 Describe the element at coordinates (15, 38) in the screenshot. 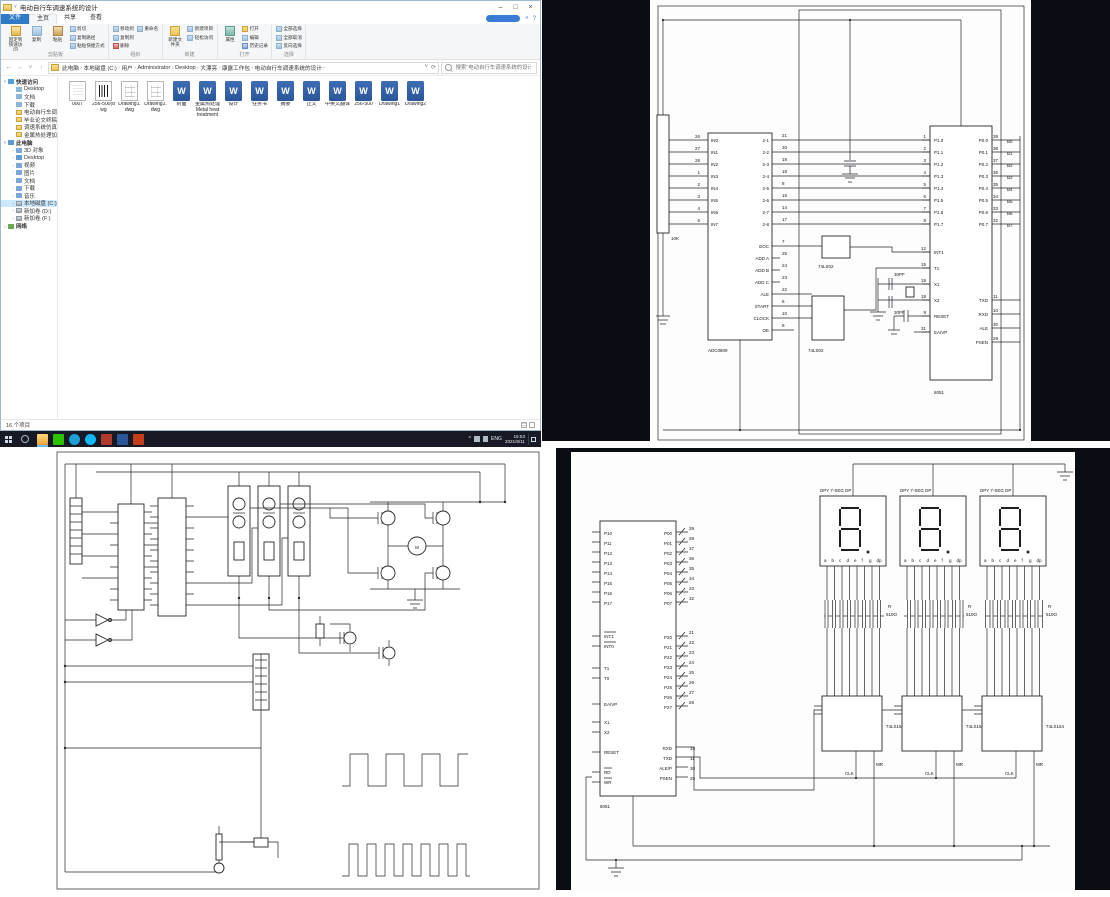

I see `ribbon-button: 固定到快速访问` at that location.